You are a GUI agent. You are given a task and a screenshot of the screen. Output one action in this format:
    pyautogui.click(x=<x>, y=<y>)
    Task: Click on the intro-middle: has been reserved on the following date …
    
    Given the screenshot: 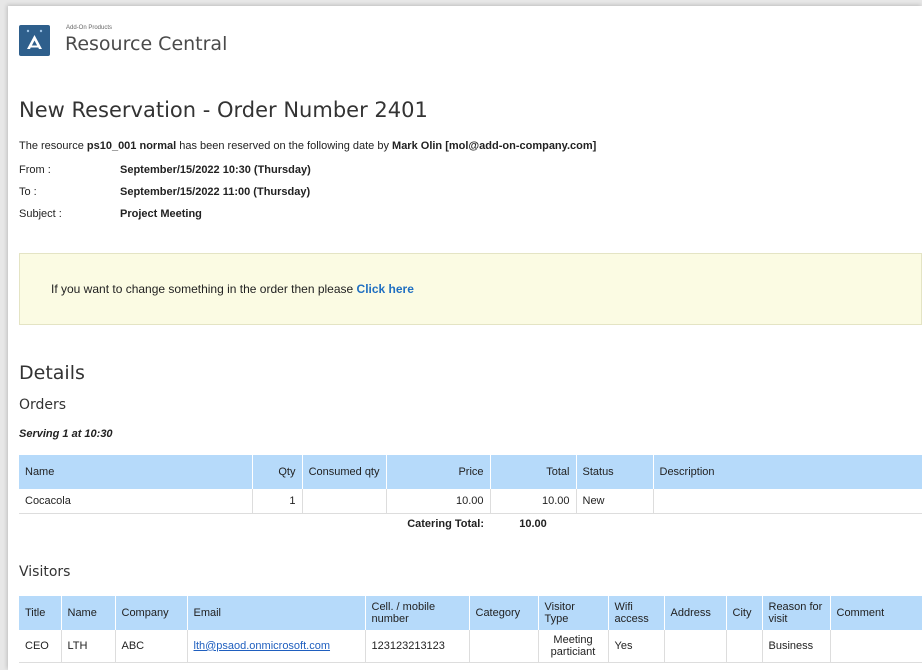 What is the action you would take?
    pyautogui.click(x=284, y=146)
    